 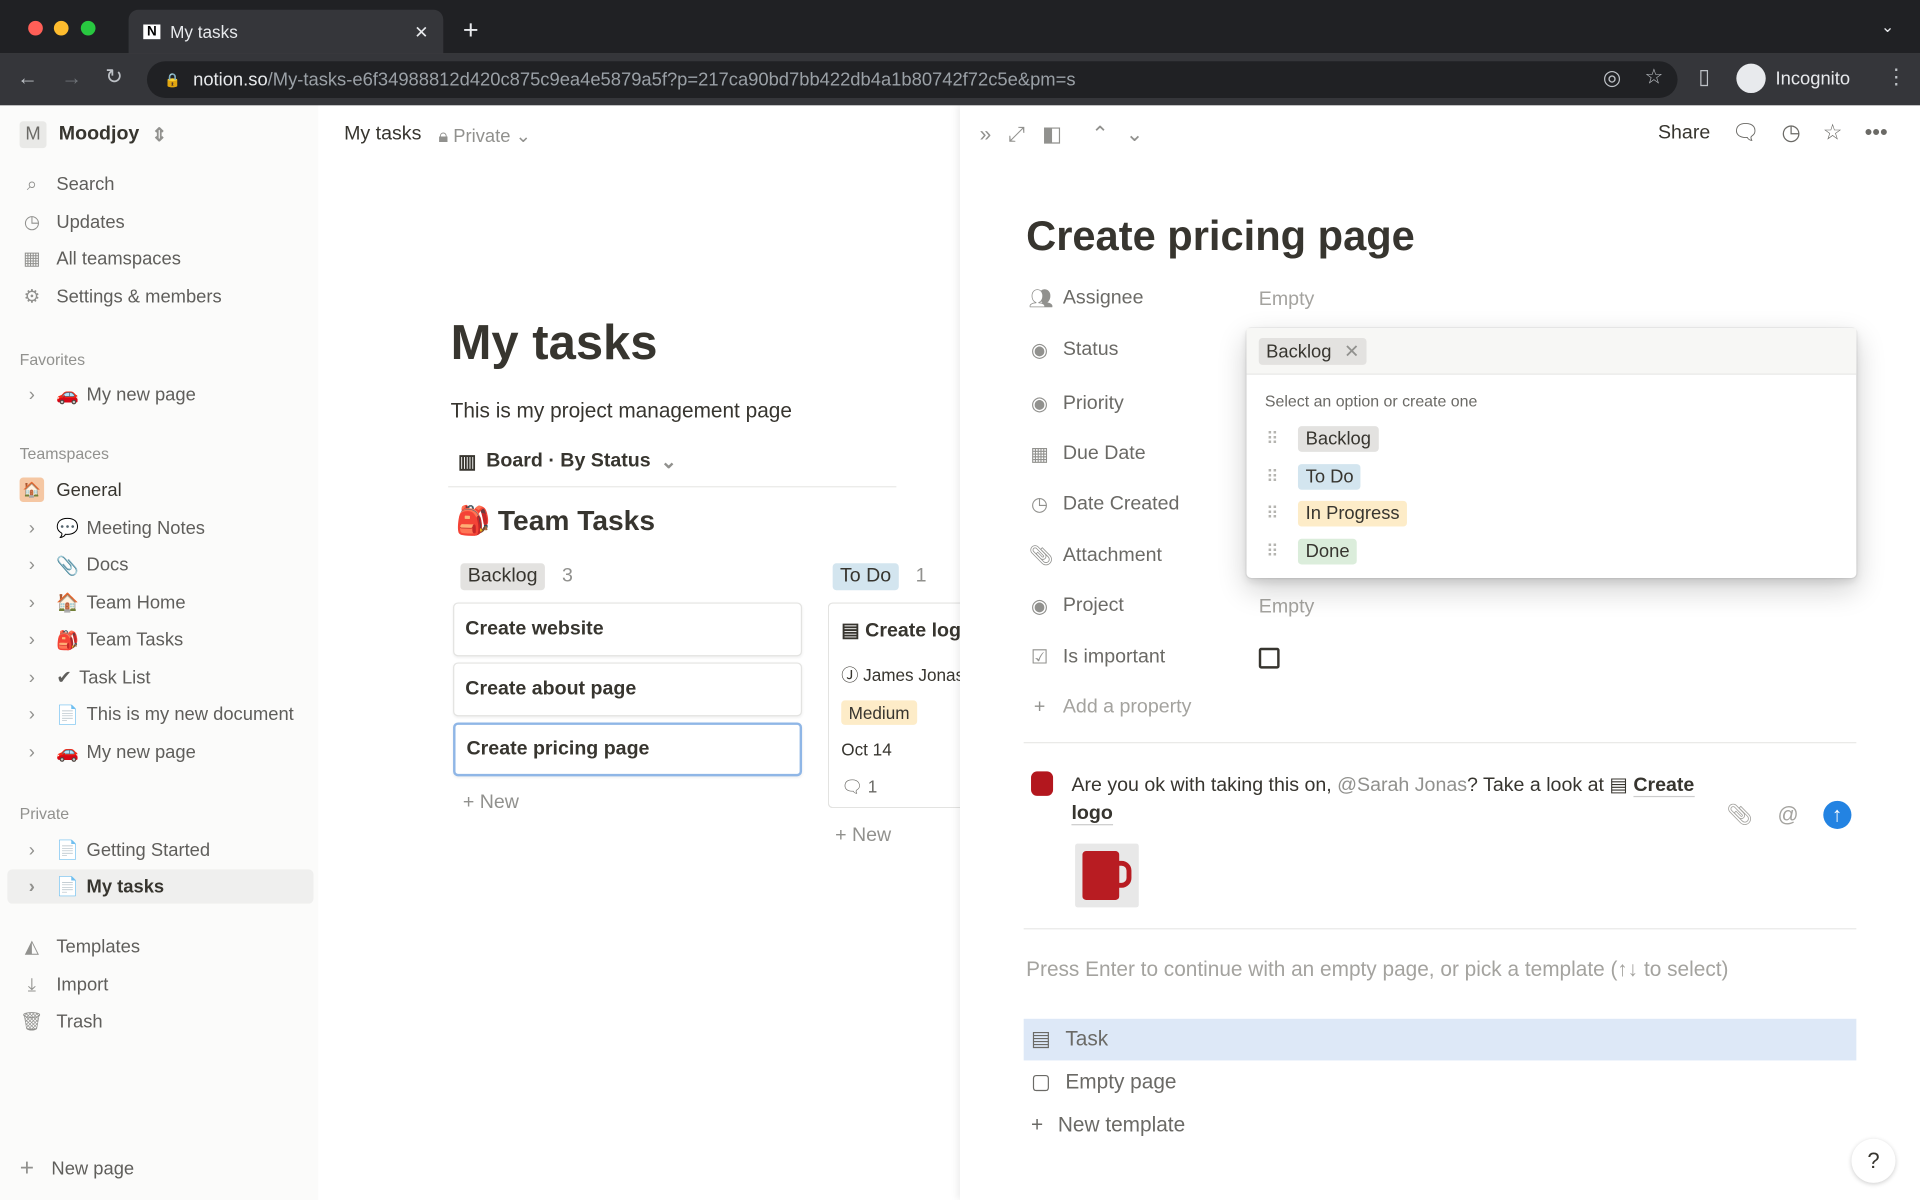 What do you see at coordinates (157, 714) in the screenshot?
I see `sidebar-teamspace-item: › 📄 This is my new document` at bounding box center [157, 714].